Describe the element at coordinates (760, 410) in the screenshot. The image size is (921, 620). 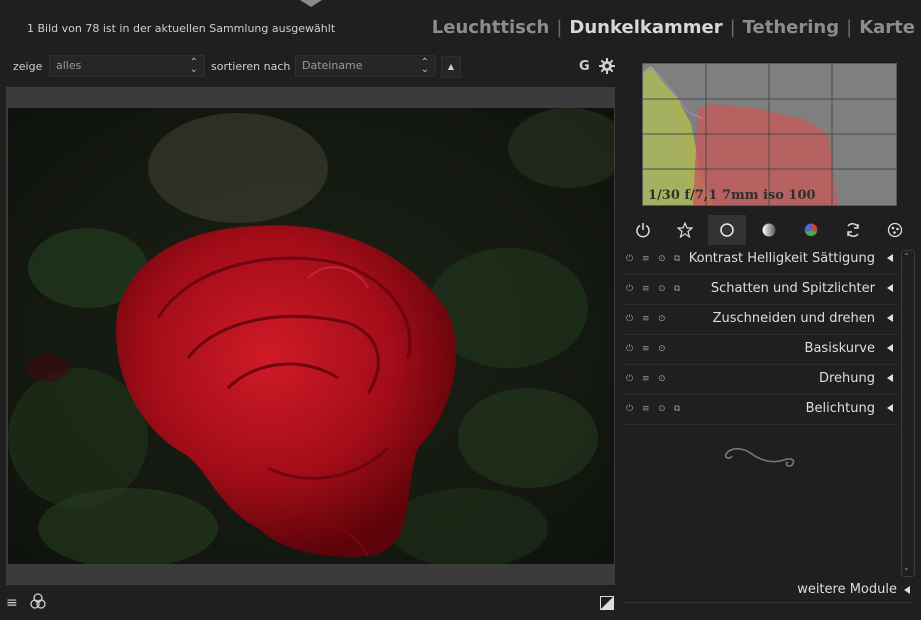
I see `module-exposure: ⏻ ≡ ⊙ ⧉ Belichtung` at that location.